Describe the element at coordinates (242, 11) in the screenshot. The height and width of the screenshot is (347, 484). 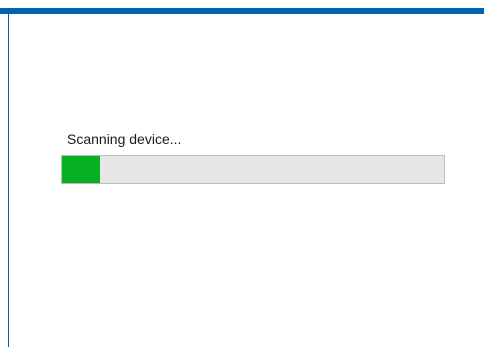
I see `title-accent-bar` at that location.